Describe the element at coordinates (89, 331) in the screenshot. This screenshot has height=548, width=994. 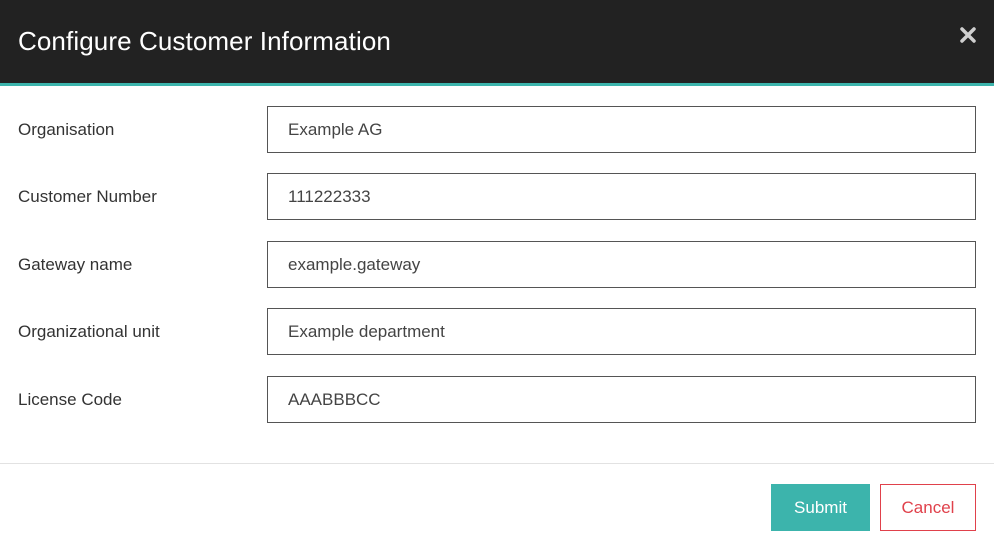
I see `organizational-unit-label: Organizational unit` at that location.